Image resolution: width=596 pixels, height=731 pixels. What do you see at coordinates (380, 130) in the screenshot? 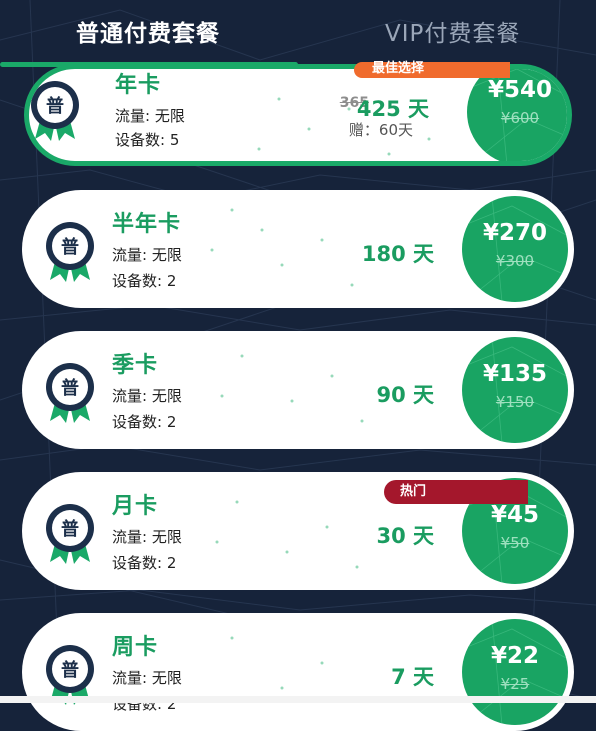
I see `bonus-days: 赠：60天` at bounding box center [380, 130].